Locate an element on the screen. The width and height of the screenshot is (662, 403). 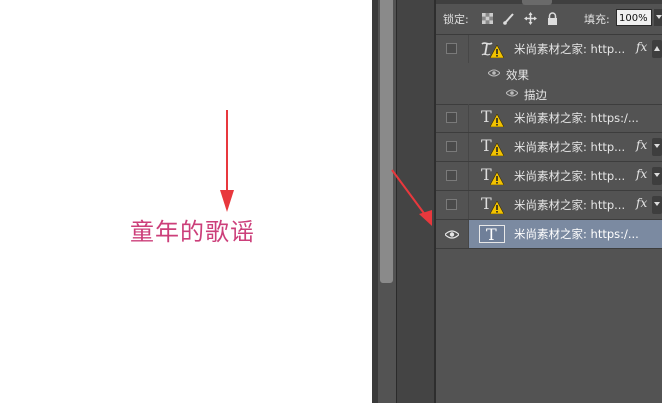
effects-label: 效果 is located at coordinates (517, 75).